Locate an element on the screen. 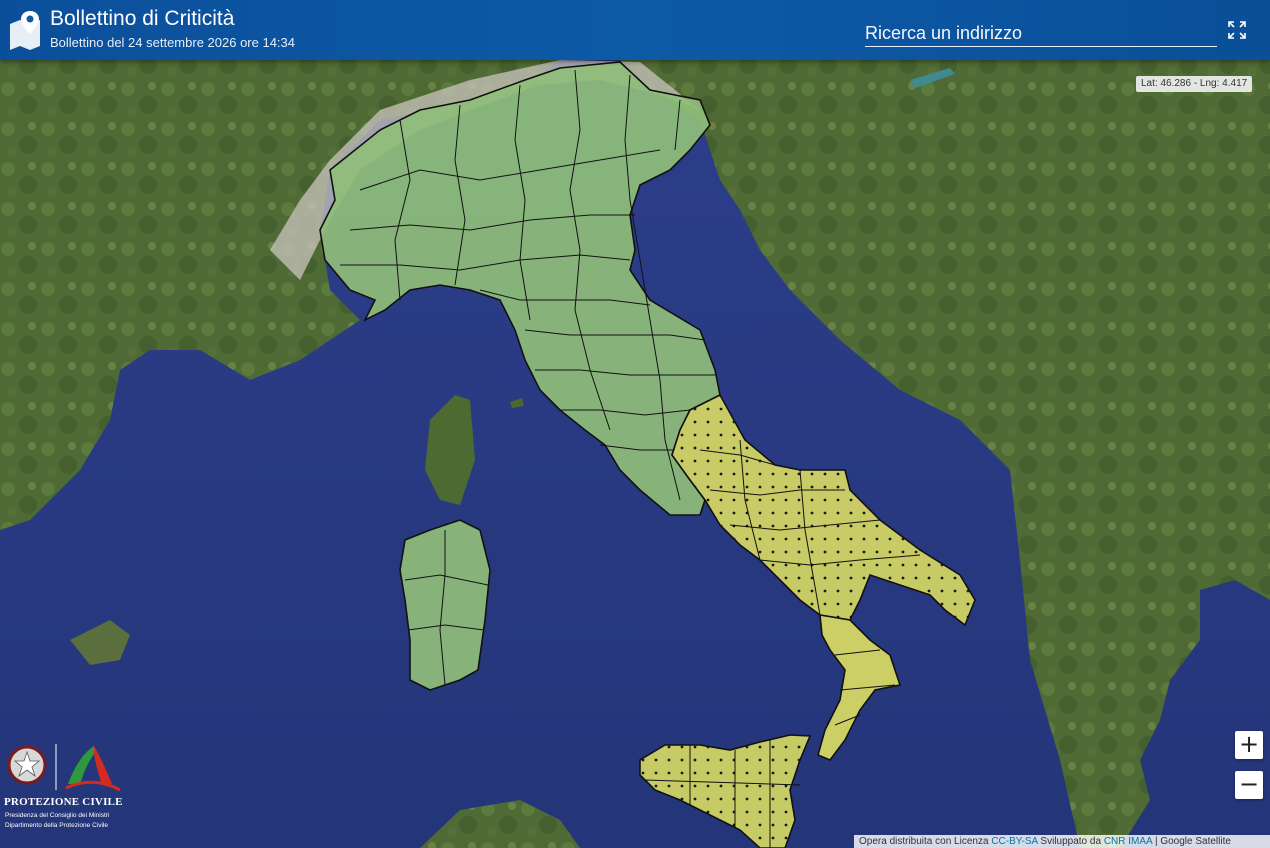  address-search-input is located at coordinates (1041, 33).